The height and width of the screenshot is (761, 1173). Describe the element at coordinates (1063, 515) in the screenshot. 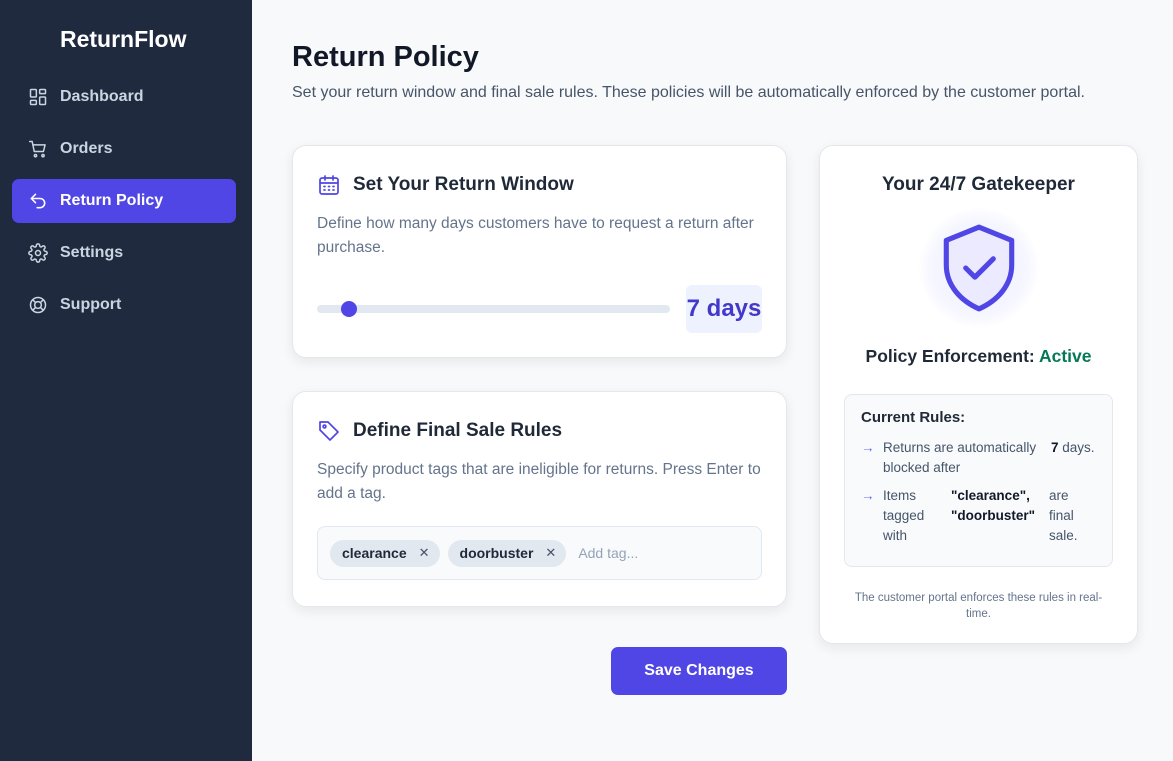

I see `rule-suffix: are final sale.` at that location.